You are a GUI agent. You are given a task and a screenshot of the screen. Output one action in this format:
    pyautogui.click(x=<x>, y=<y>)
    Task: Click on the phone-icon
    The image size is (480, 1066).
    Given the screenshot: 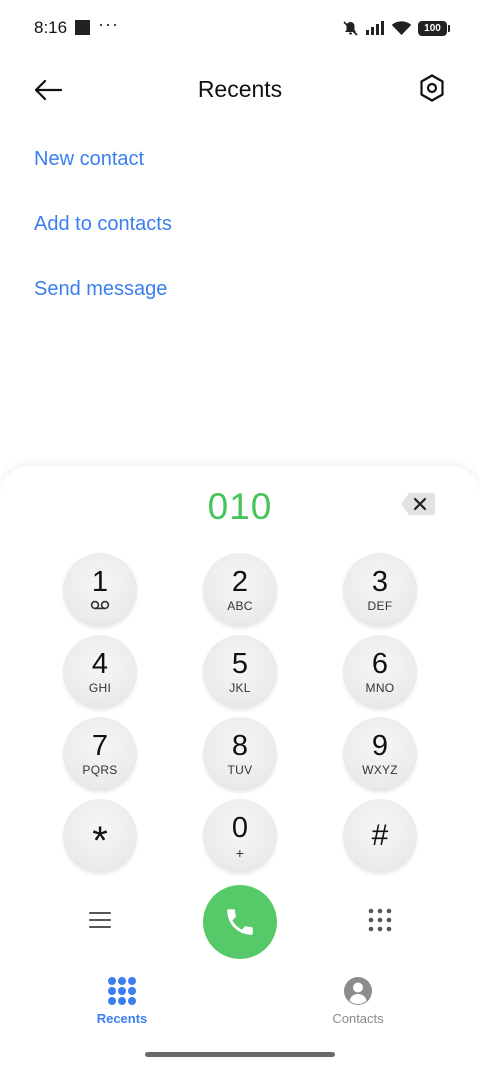 What is the action you would take?
    pyautogui.click(x=240, y=922)
    